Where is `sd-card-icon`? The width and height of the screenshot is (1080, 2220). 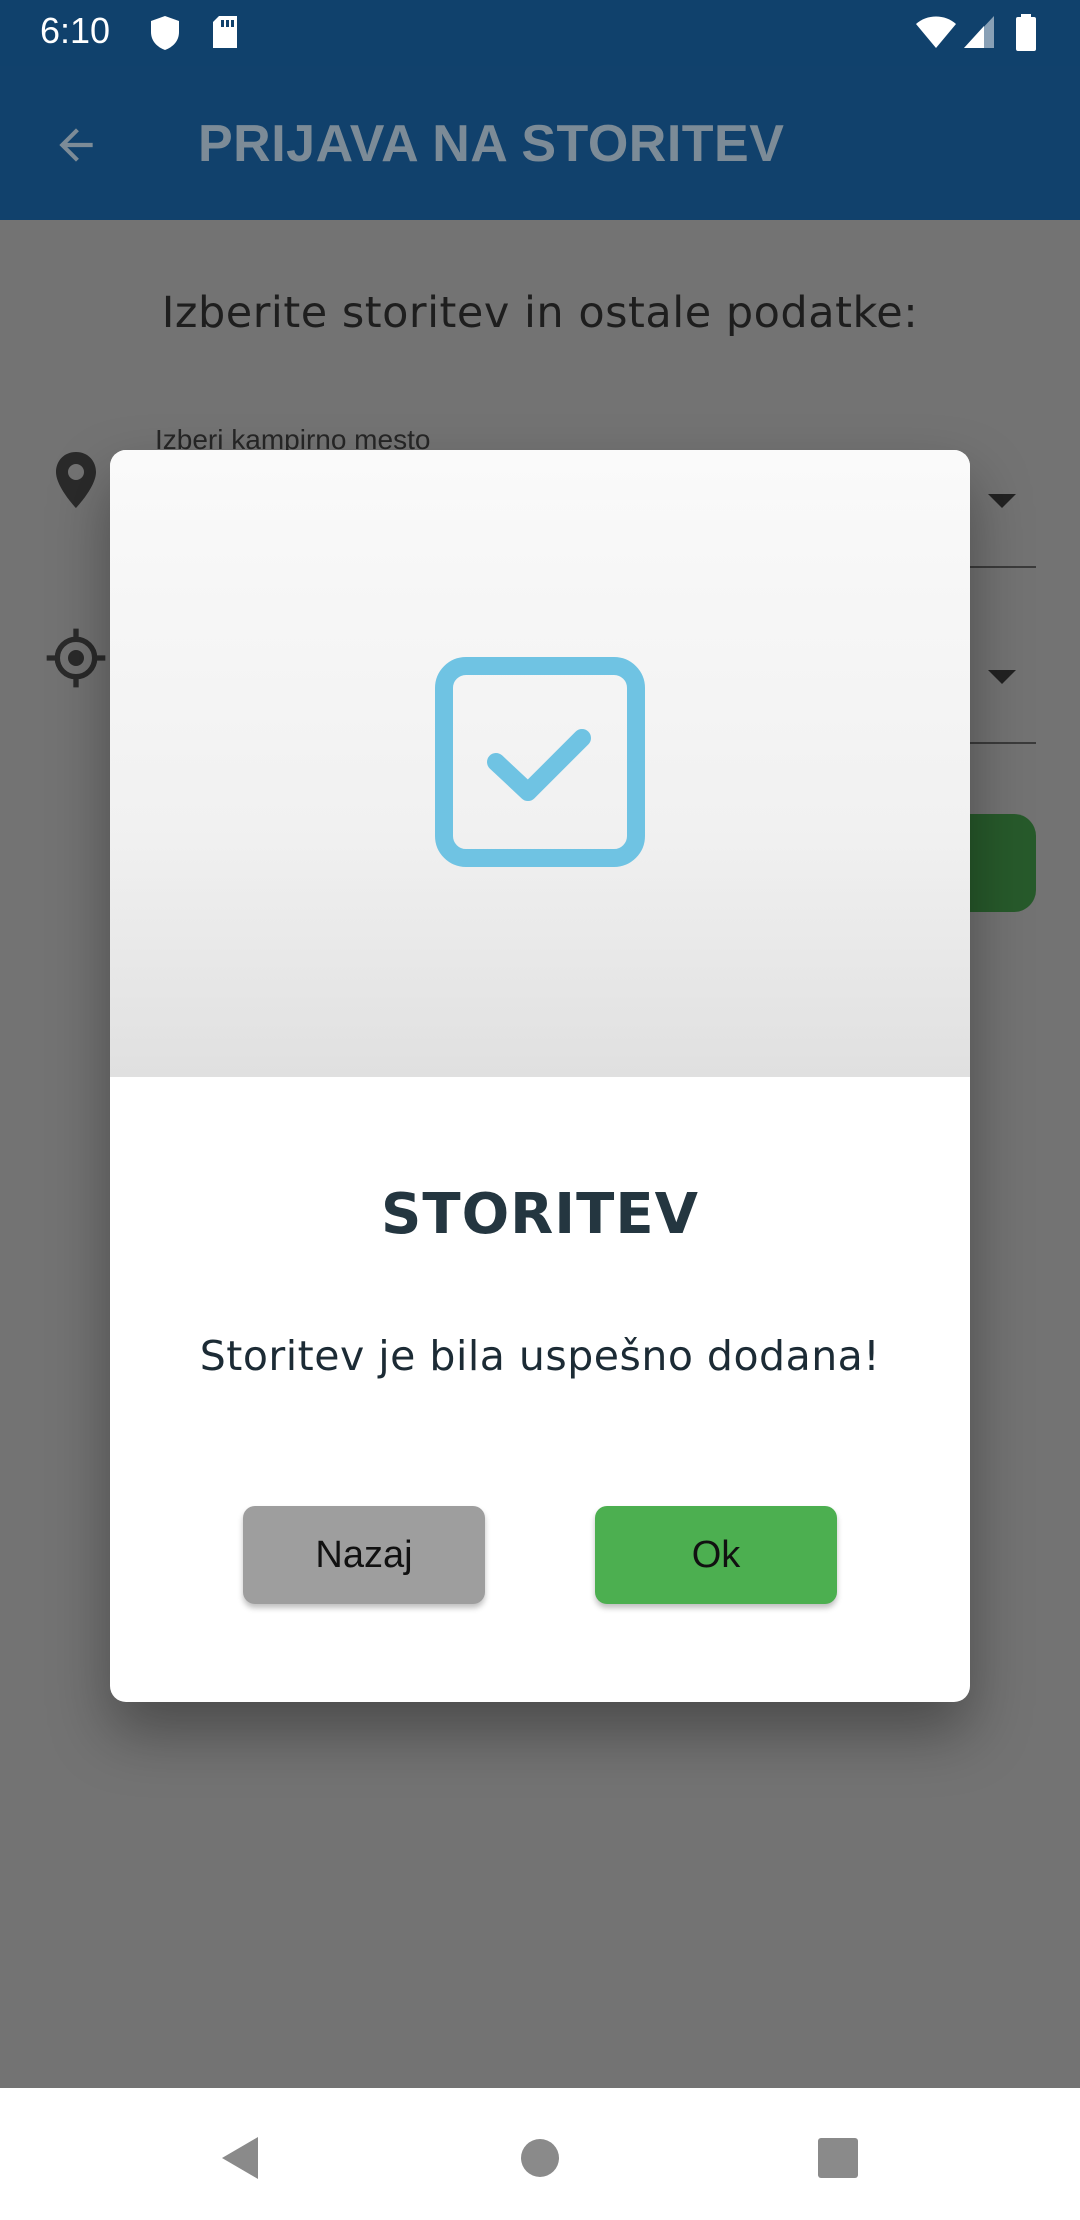 sd-card-icon is located at coordinates (225, 34).